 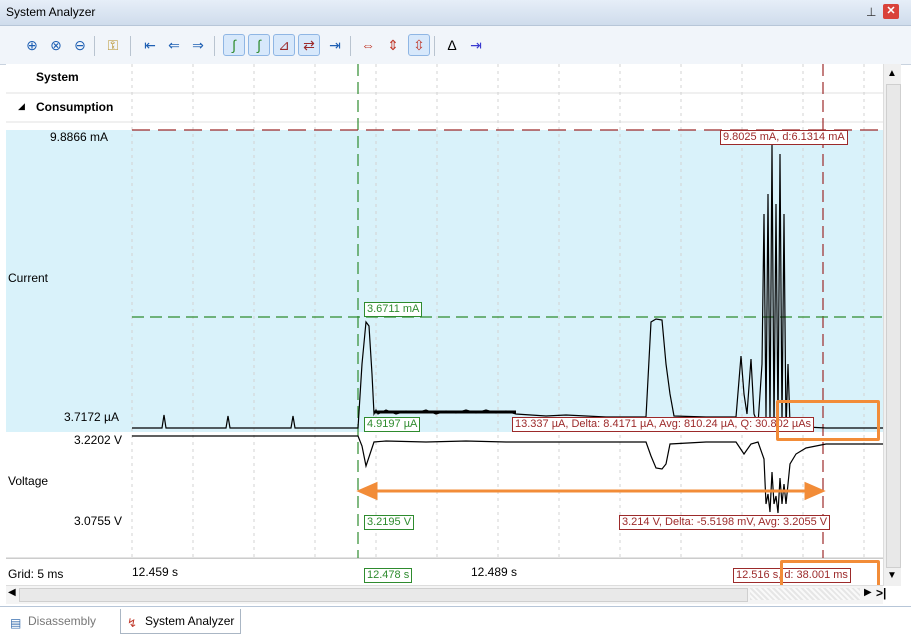 I want to click on falling-edge-icon: ∫, so click(x=259, y=45).